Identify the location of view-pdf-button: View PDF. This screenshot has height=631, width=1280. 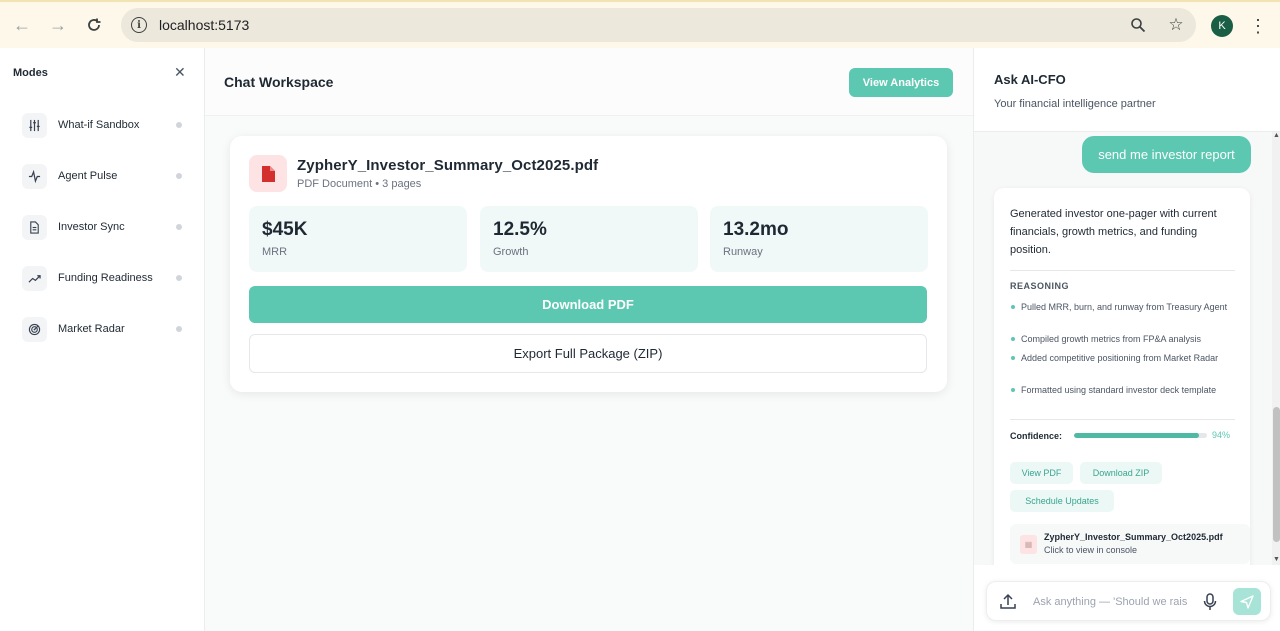
(1041, 473).